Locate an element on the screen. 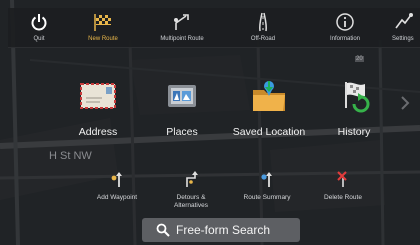 The width and height of the screenshot is (420, 245). tab-quit: Quit is located at coordinates (39, 28).